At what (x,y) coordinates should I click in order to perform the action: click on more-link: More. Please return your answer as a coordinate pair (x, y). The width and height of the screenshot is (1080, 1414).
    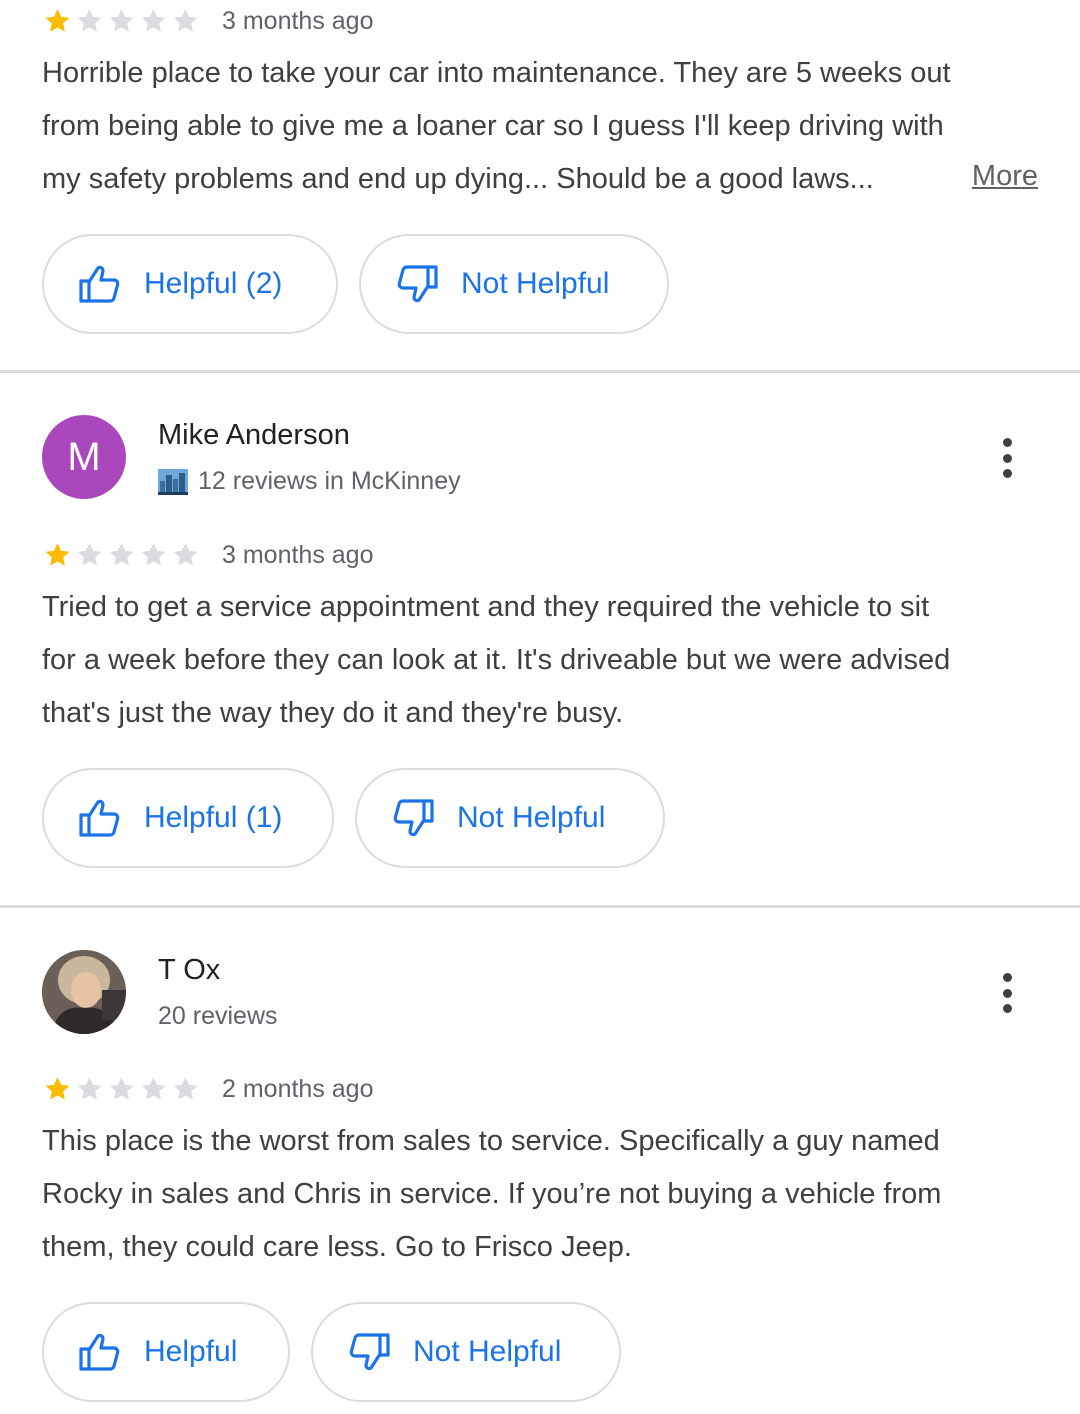
    Looking at the image, I should click on (1005, 176).